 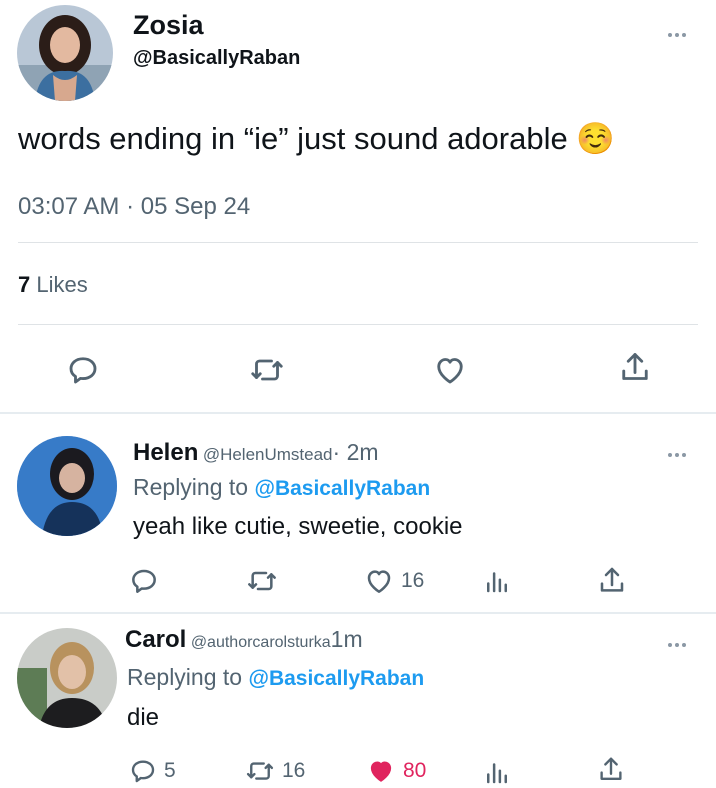 I want to click on reply-handle: @authorcarolsturka, so click(x=261, y=642).